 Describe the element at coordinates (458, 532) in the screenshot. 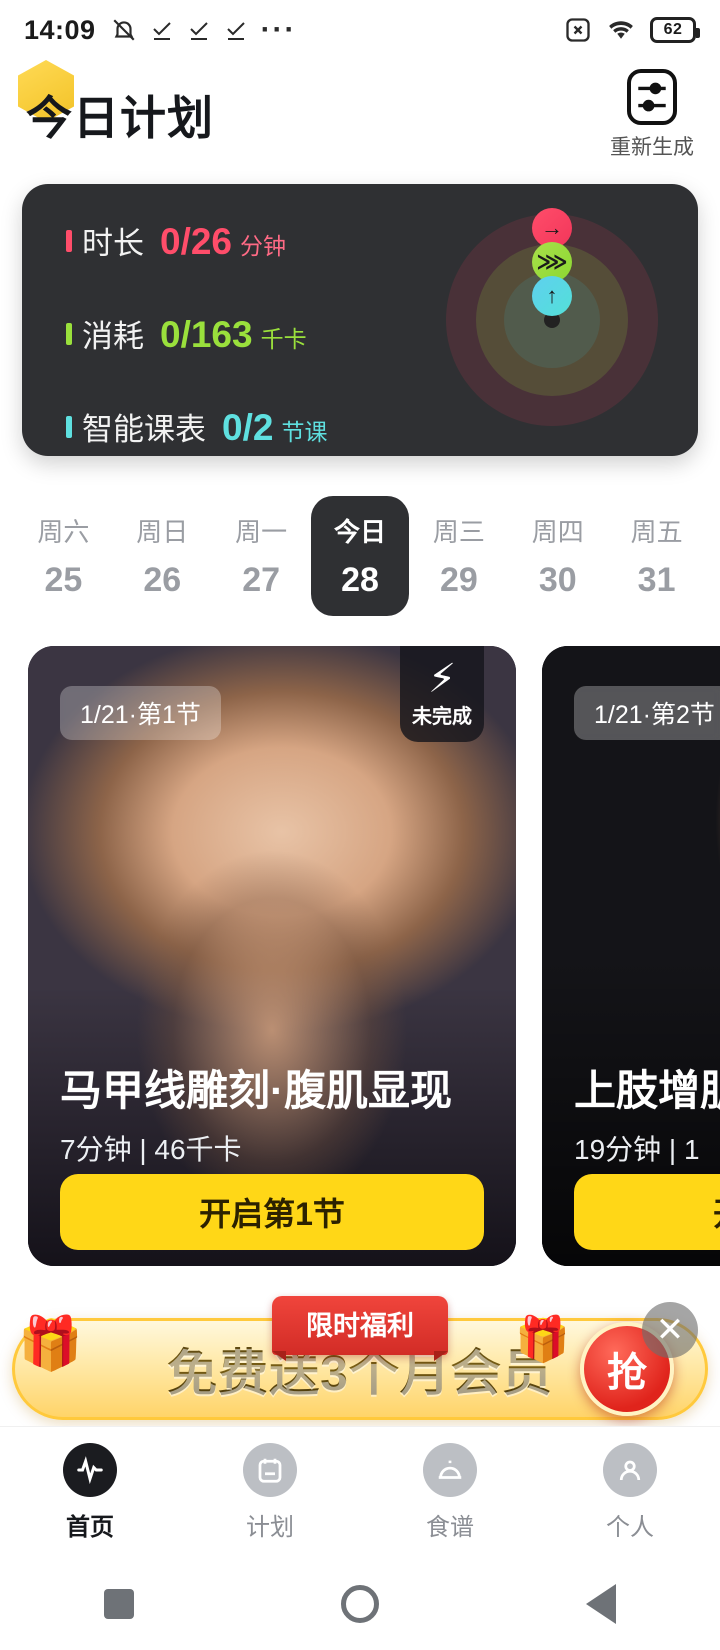

I see `day-name: 周三` at that location.